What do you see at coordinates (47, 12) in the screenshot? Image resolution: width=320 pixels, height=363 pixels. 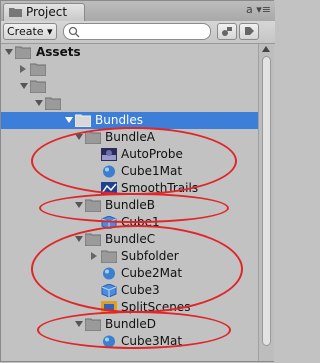 I see `tab-project-label: Project` at bounding box center [47, 12].